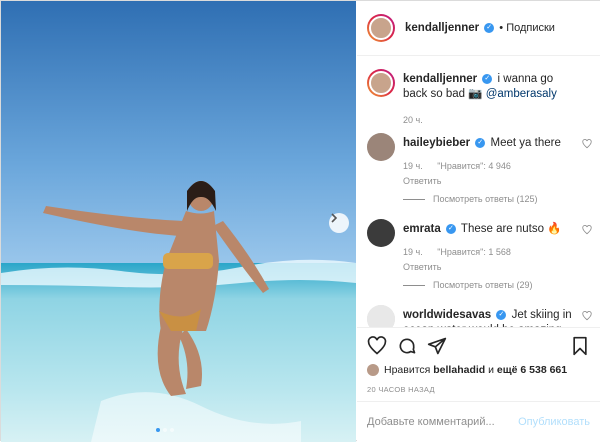 The height and width of the screenshot is (442, 600). I want to click on header-text: kendalljenner ✓ • Подписки, so click(480, 28).